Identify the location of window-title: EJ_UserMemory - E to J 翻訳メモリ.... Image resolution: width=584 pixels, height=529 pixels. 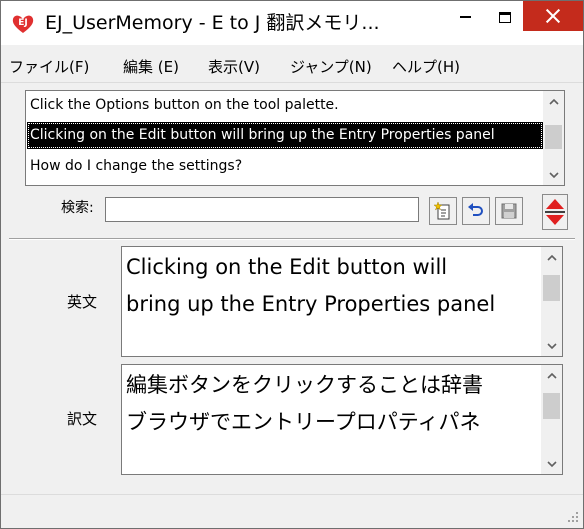
(212, 23).